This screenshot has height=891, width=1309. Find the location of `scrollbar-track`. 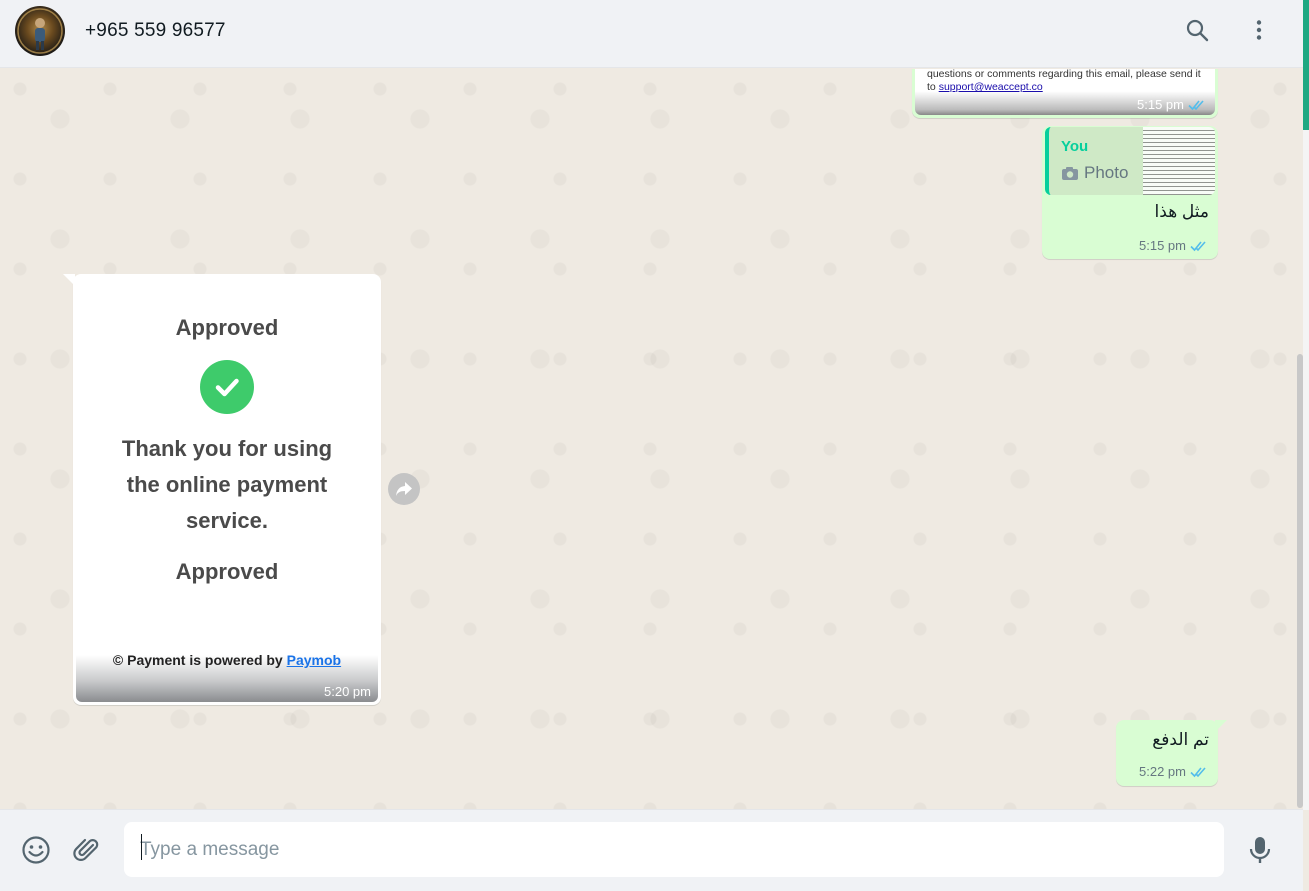

scrollbar-track is located at coordinates (1306, 470).